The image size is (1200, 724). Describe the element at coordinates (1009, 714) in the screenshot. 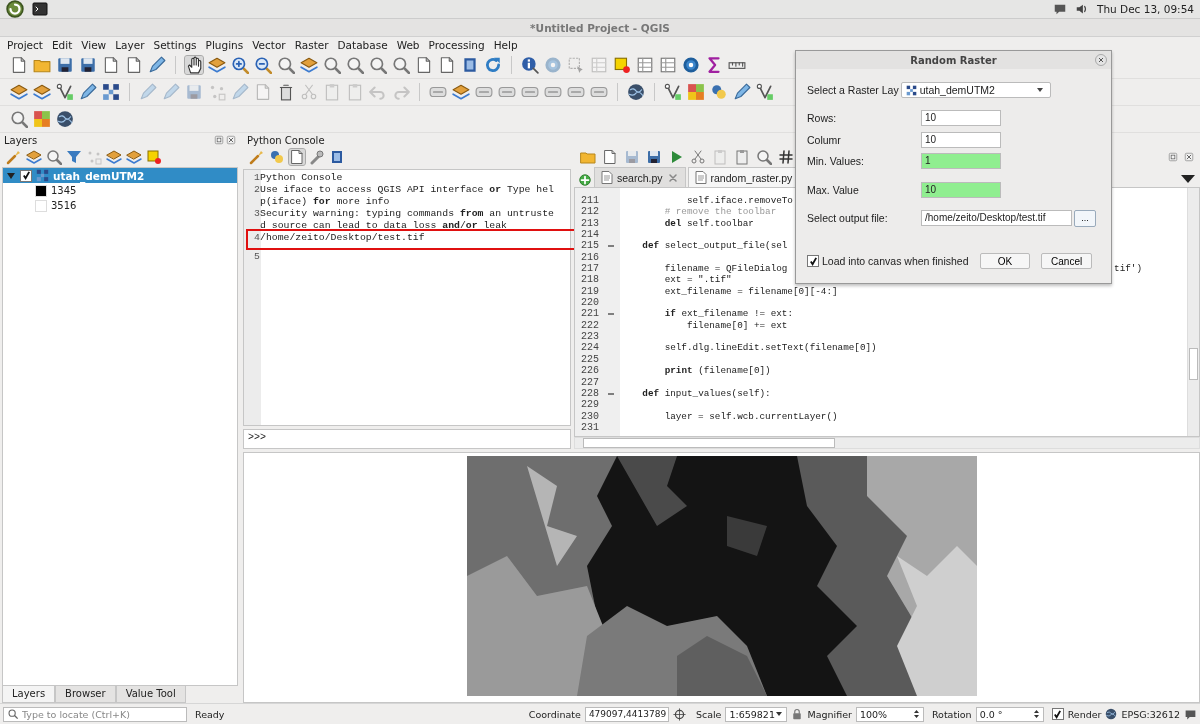

I see `rotation-spinbox: 0.0 °` at that location.